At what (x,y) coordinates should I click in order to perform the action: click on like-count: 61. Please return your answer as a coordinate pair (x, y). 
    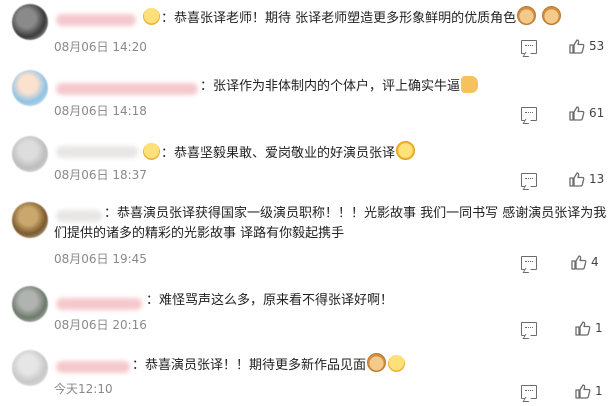
    Looking at the image, I should click on (597, 113).